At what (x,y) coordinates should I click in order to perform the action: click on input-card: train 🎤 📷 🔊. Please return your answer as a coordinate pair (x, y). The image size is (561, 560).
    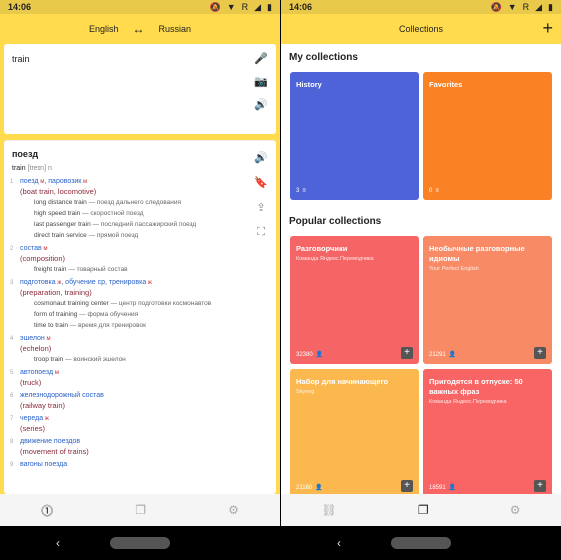
    Looking at the image, I should click on (140, 89).